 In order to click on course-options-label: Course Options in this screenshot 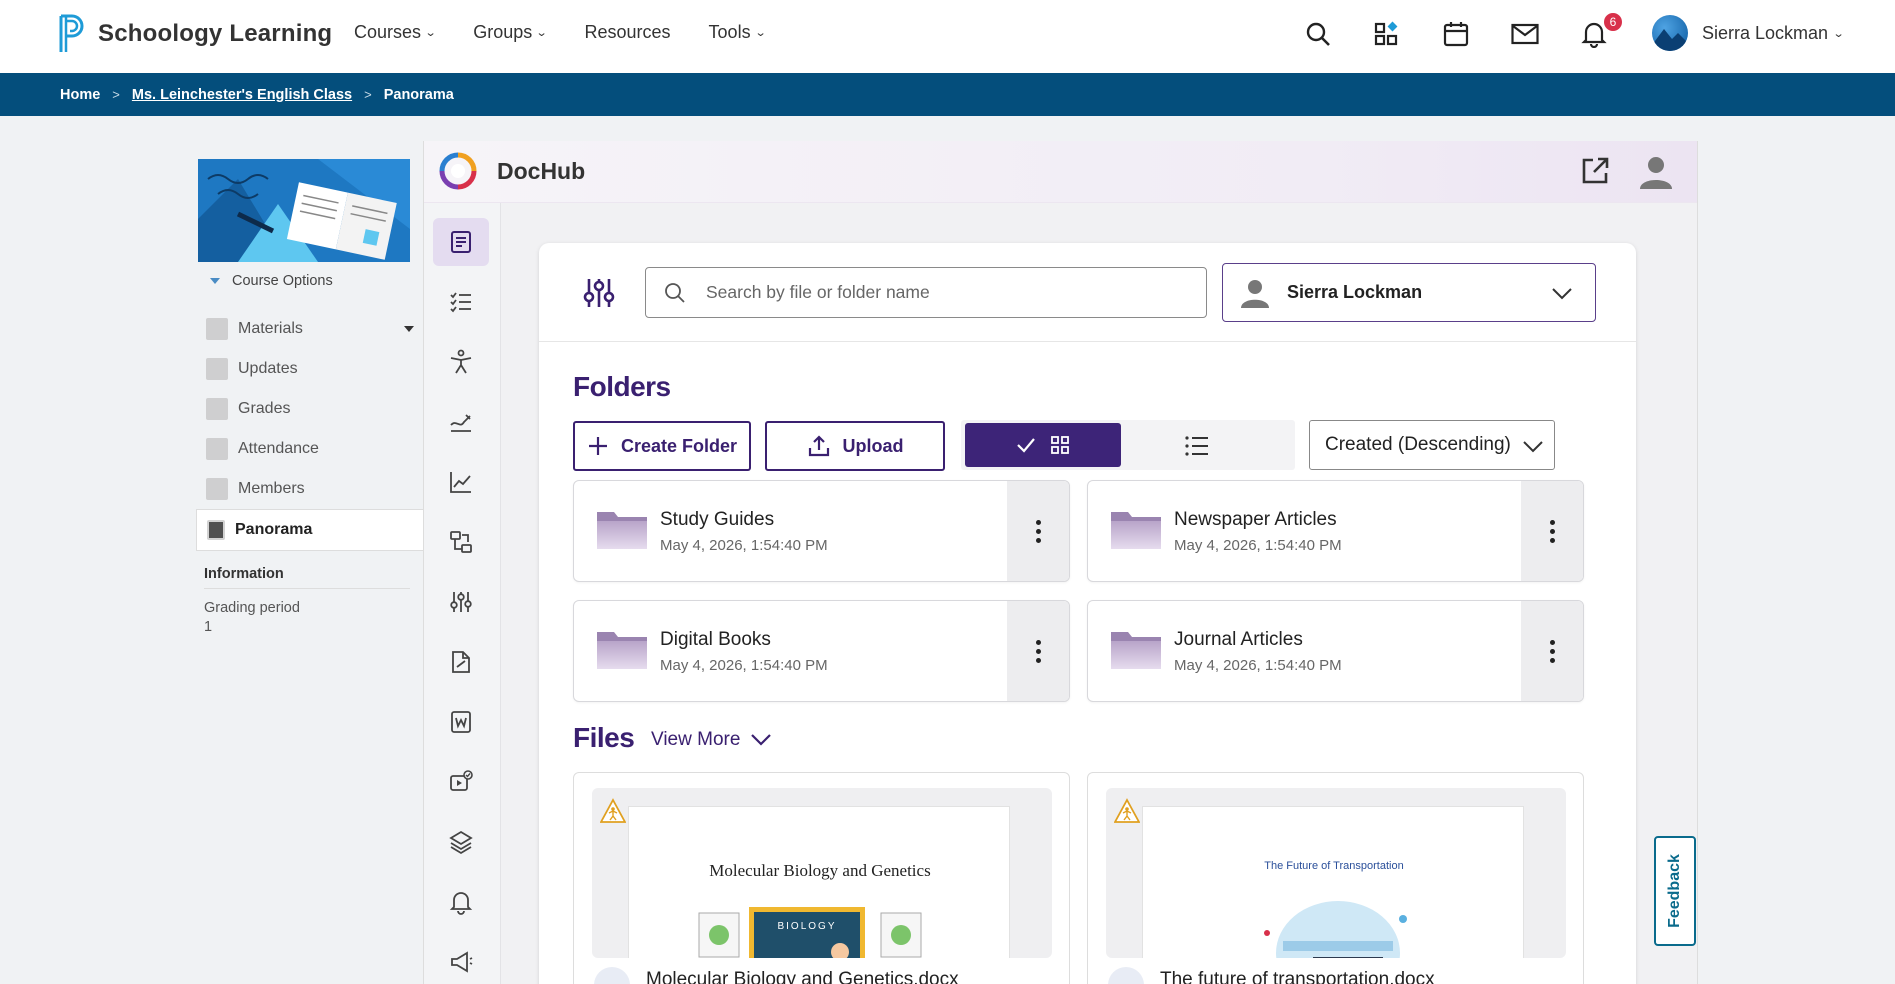, I will do `click(282, 281)`.